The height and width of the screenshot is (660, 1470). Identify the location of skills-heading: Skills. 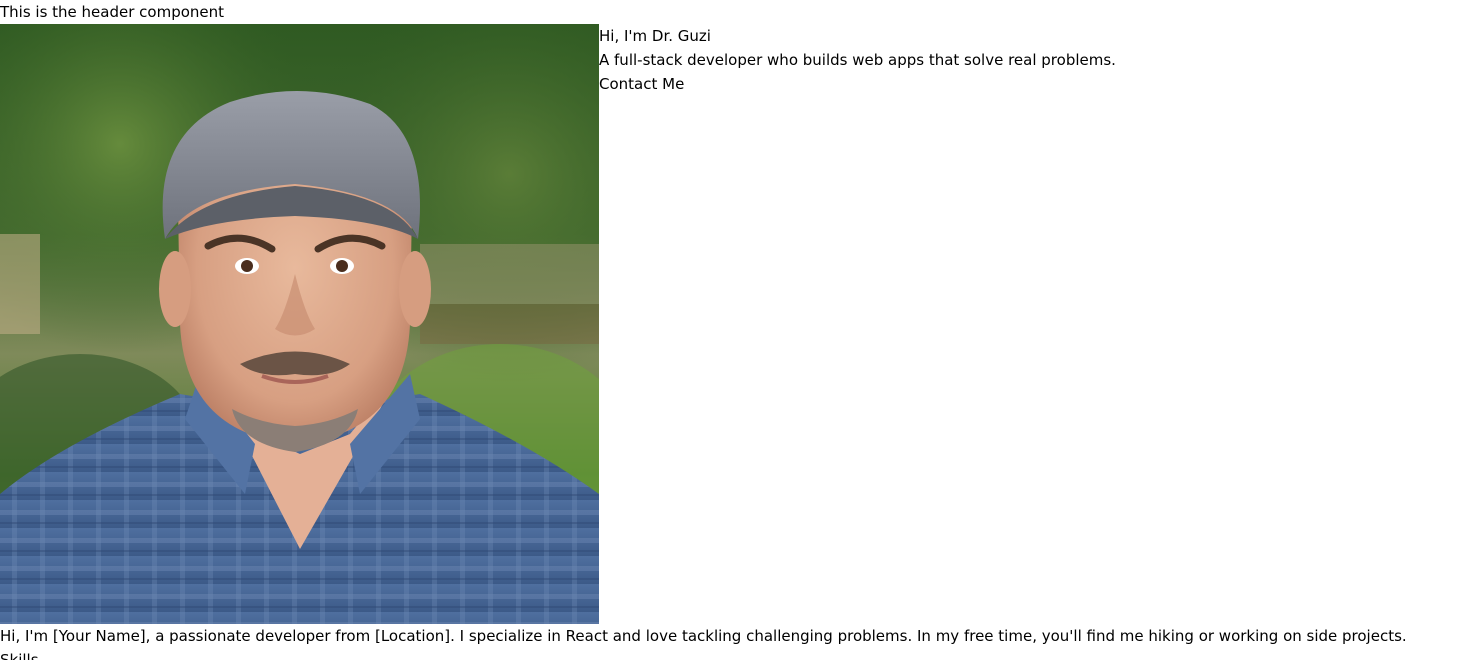
(19, 655).